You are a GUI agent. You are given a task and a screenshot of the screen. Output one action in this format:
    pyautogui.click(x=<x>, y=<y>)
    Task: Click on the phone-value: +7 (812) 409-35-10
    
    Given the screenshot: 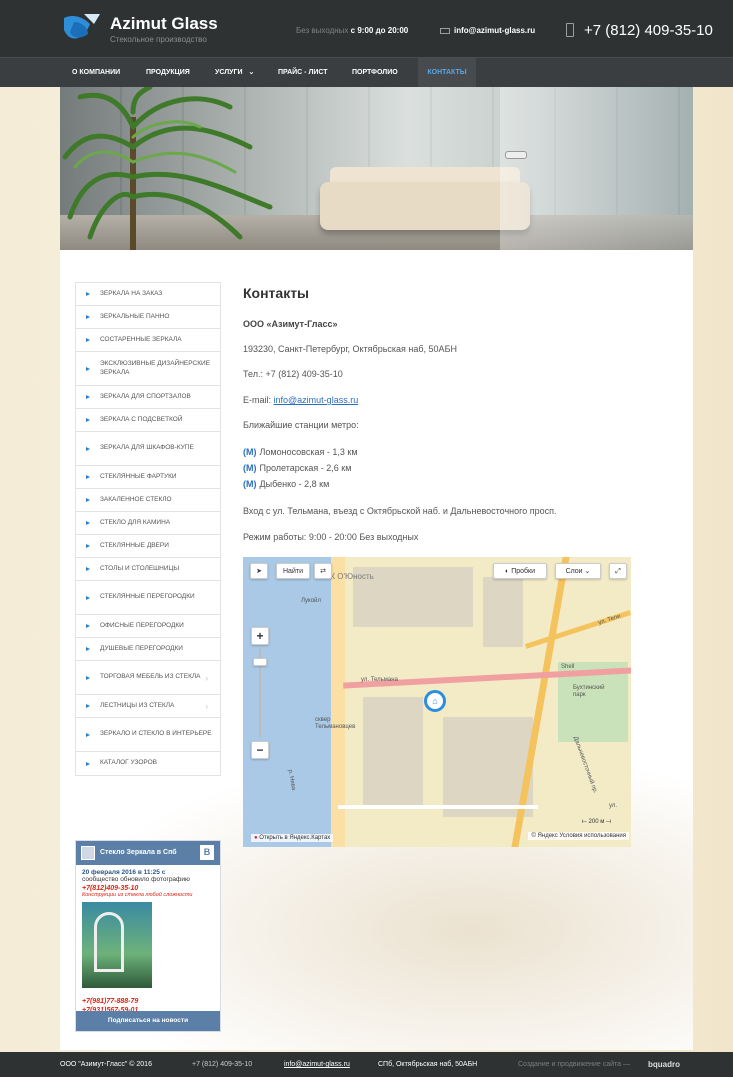 What is the action you would take?
    pyautogui.click(x=303, y=374)
    